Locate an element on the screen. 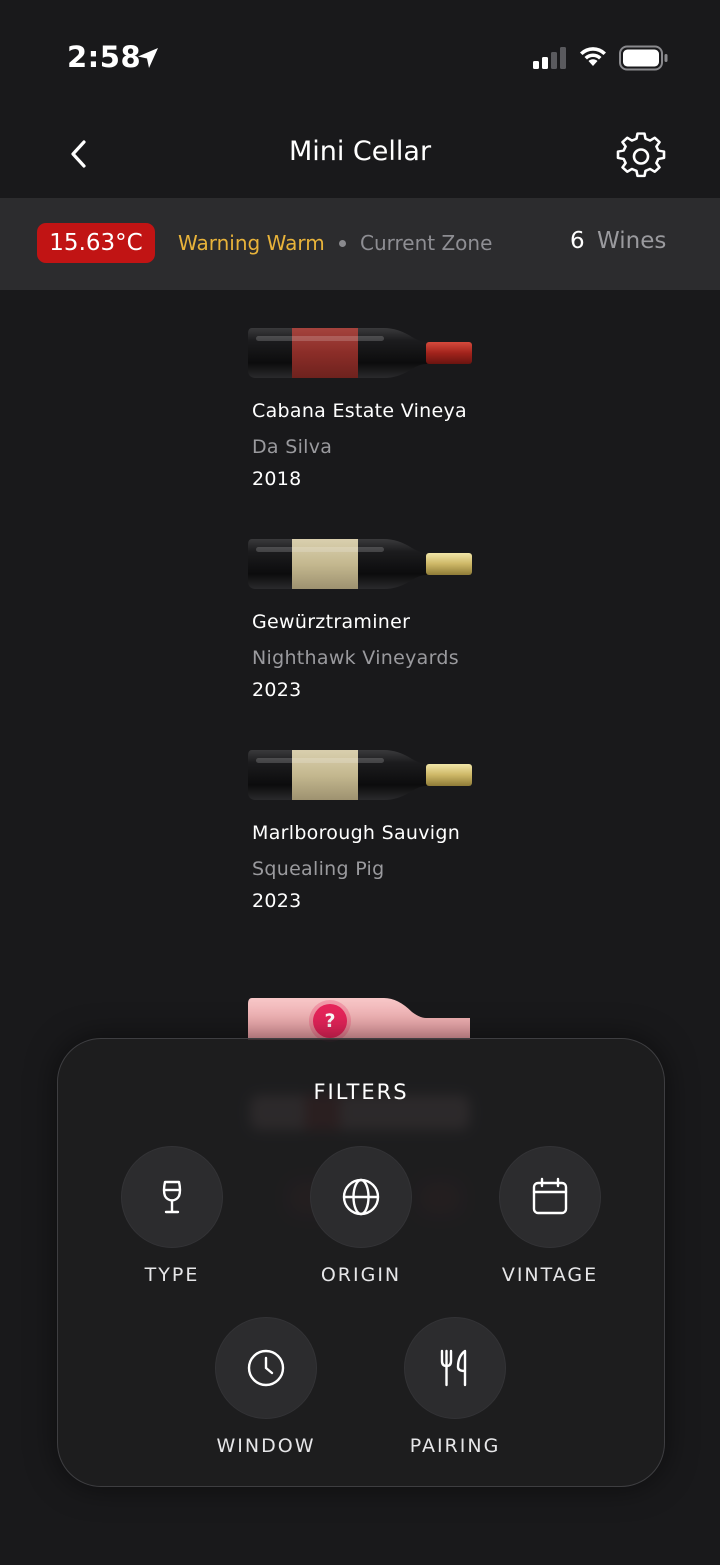  wine-count-label: Wines is located at coordinates (632, 241).